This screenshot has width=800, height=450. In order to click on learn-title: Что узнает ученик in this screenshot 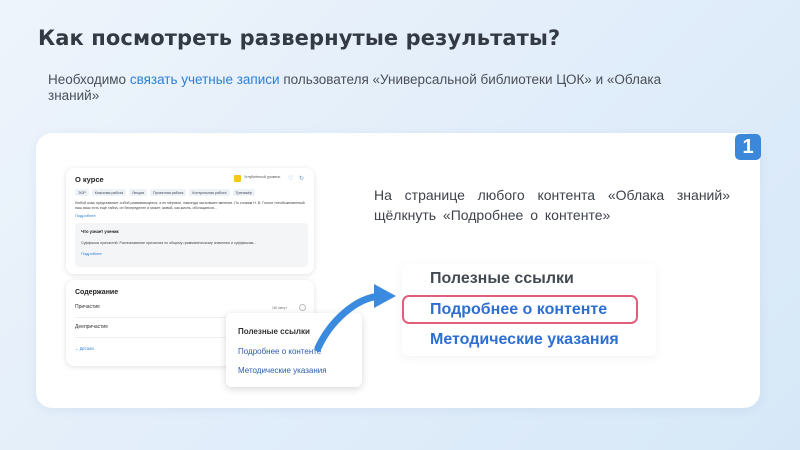, I will do `click(100, 231)`.